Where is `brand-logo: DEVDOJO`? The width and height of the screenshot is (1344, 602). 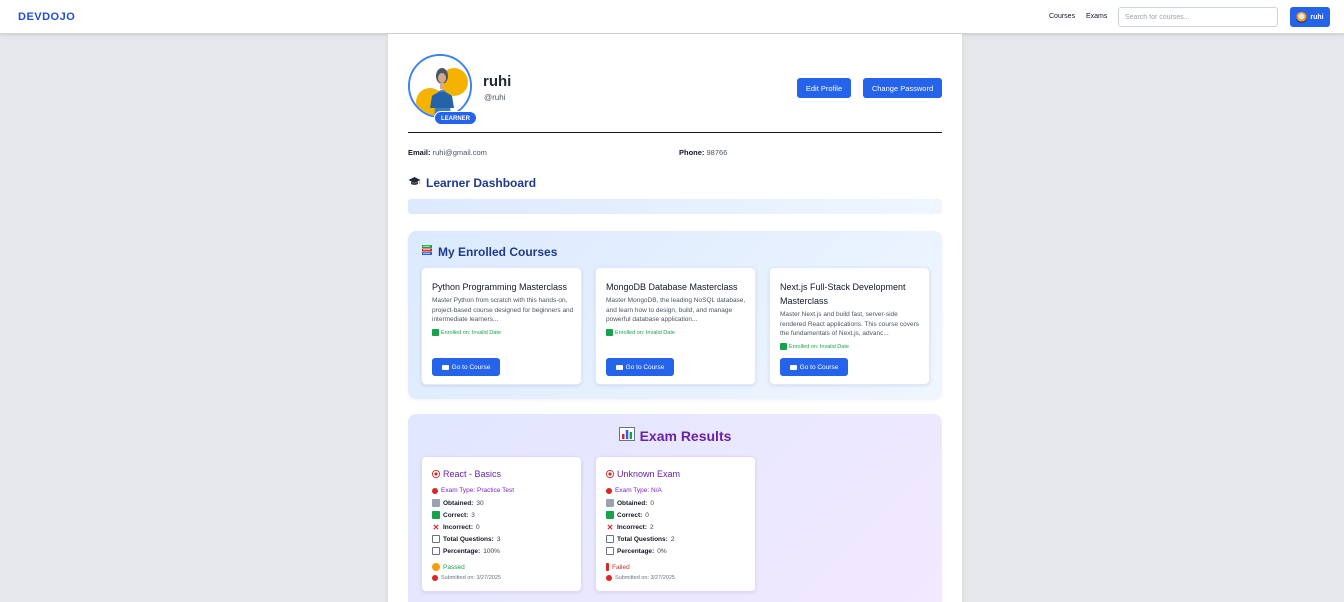
brand-logo: DEVDOJO is located at coordinates (46, 17).